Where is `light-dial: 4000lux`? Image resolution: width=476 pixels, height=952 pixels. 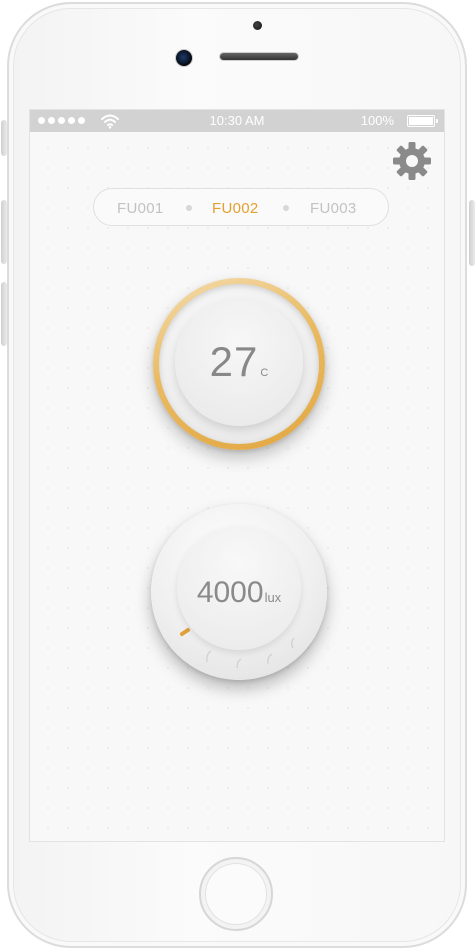
light-dial: 4000lux is located at coordinates (239, 592).